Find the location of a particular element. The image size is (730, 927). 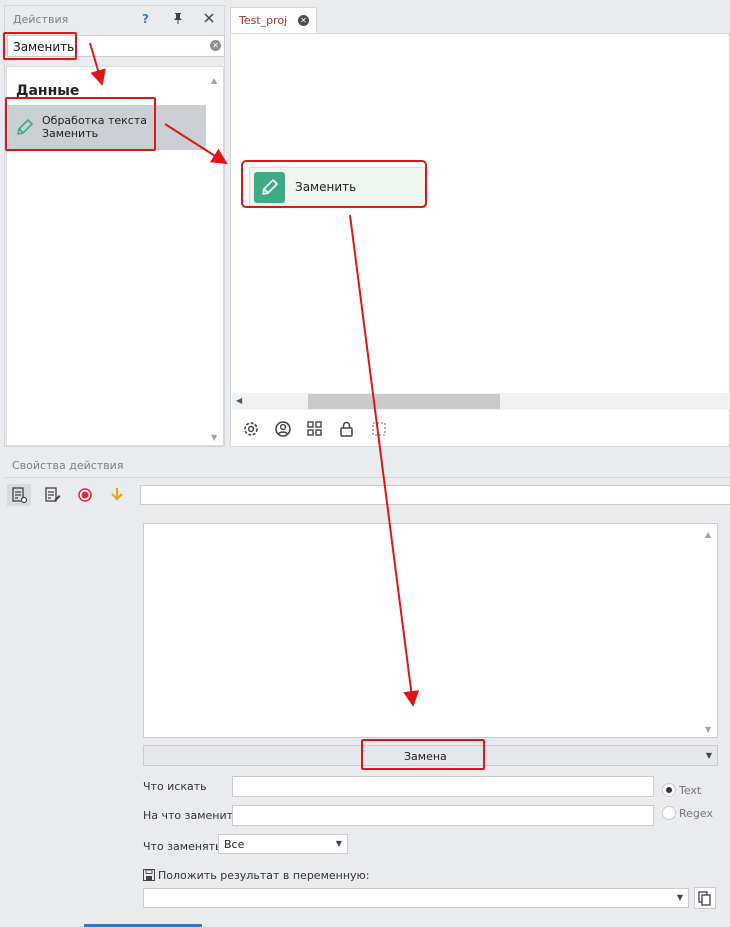

arrow-item-to-node is located at coordinates (196, 144).